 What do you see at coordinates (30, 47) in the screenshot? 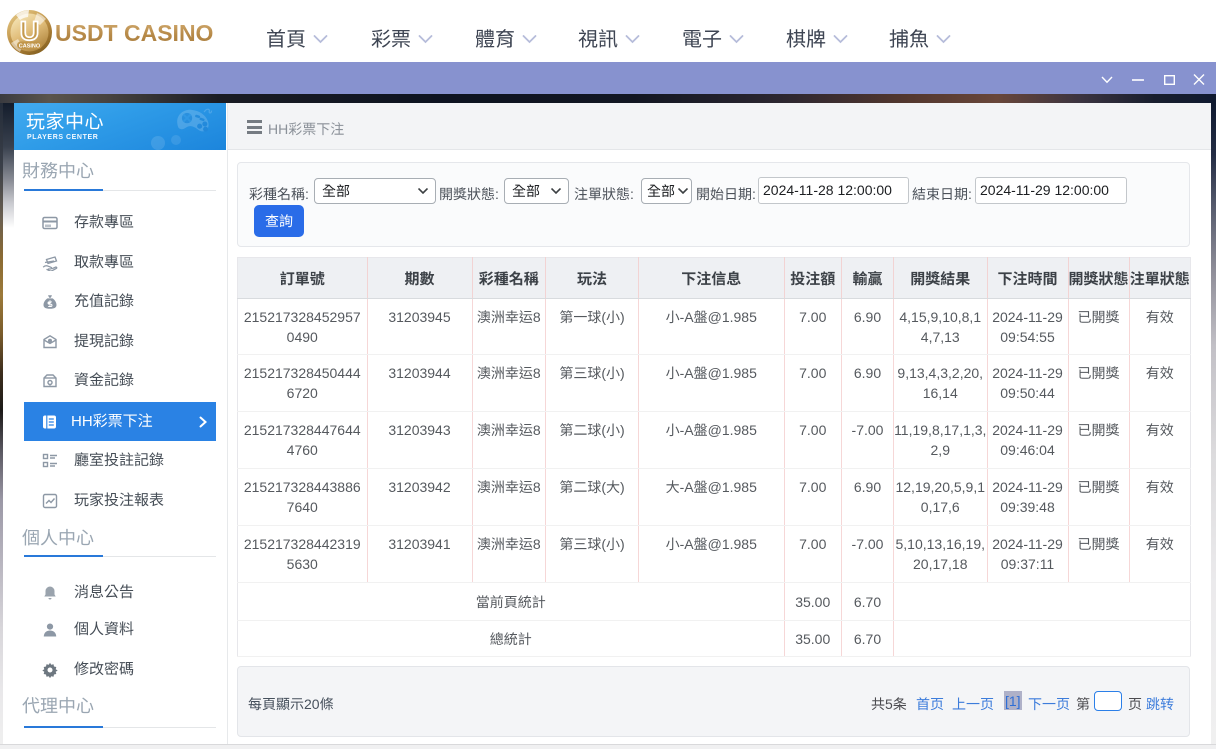
I see `svg-text: CASINO` at bounding box center [30, 47].